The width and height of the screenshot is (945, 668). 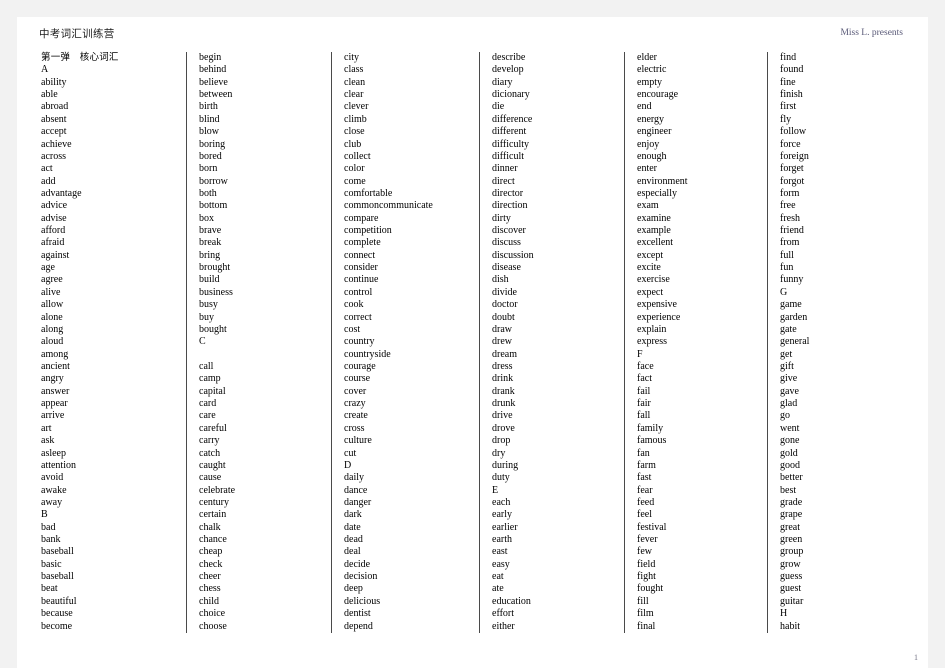 I want to click on vocabulary-word: enter, so click(x=647, y=169).